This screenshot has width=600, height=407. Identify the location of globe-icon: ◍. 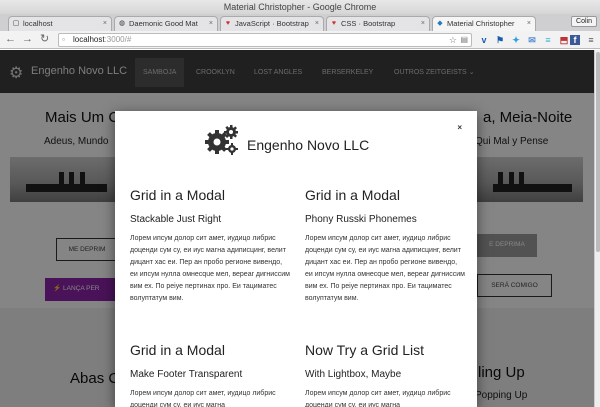
(122, 23).